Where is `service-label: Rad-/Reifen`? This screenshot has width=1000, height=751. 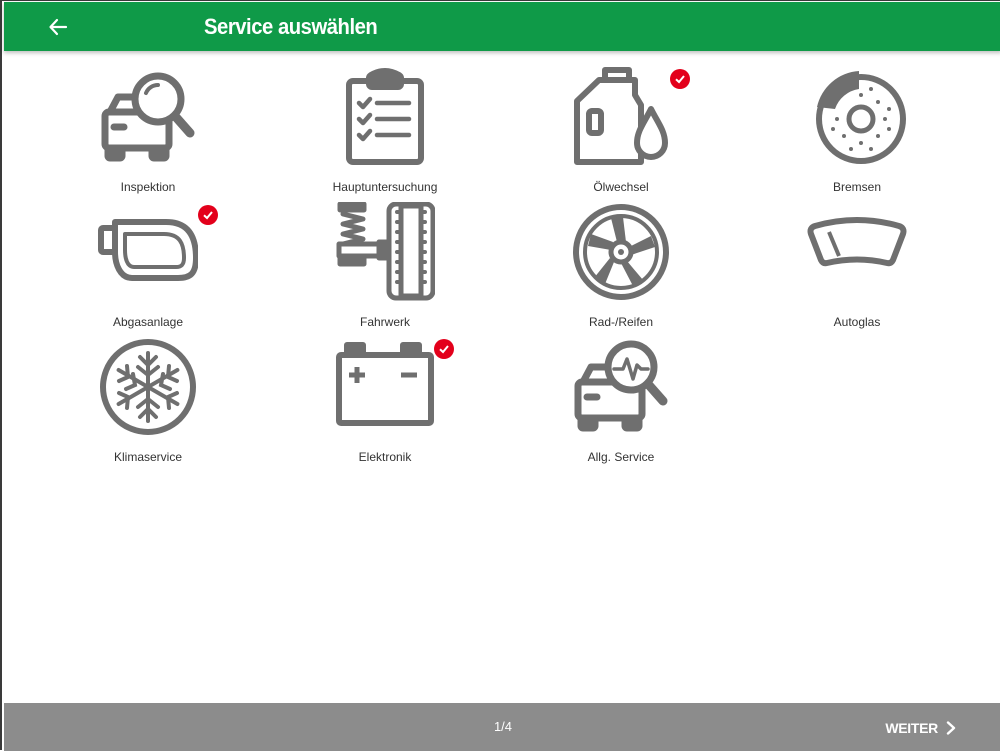 service-label: Rad-/Reifen is located at coordinates (621, 322).